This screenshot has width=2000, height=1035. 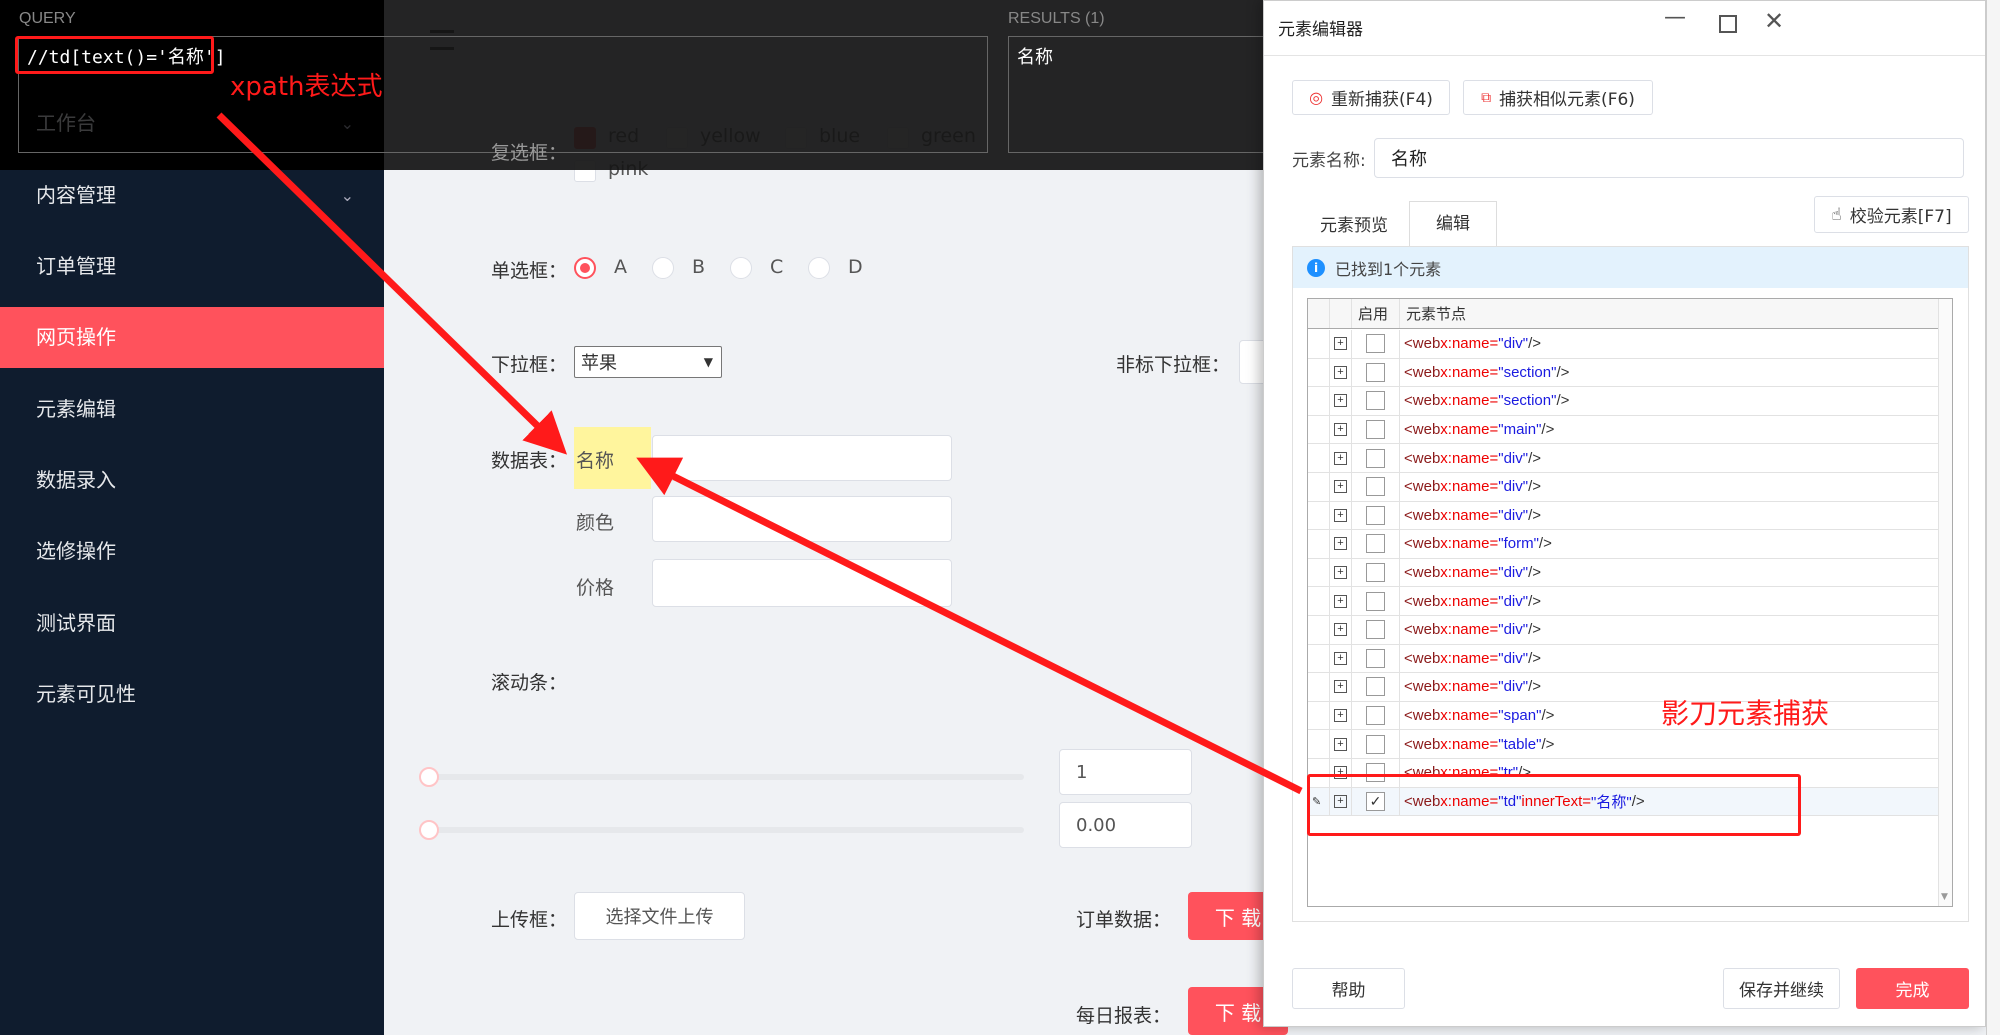 What do you see at coordinates (529, 153) in the screenshot?
I see `checkbox-label: 复选框：` at bounding box center [529, 153].